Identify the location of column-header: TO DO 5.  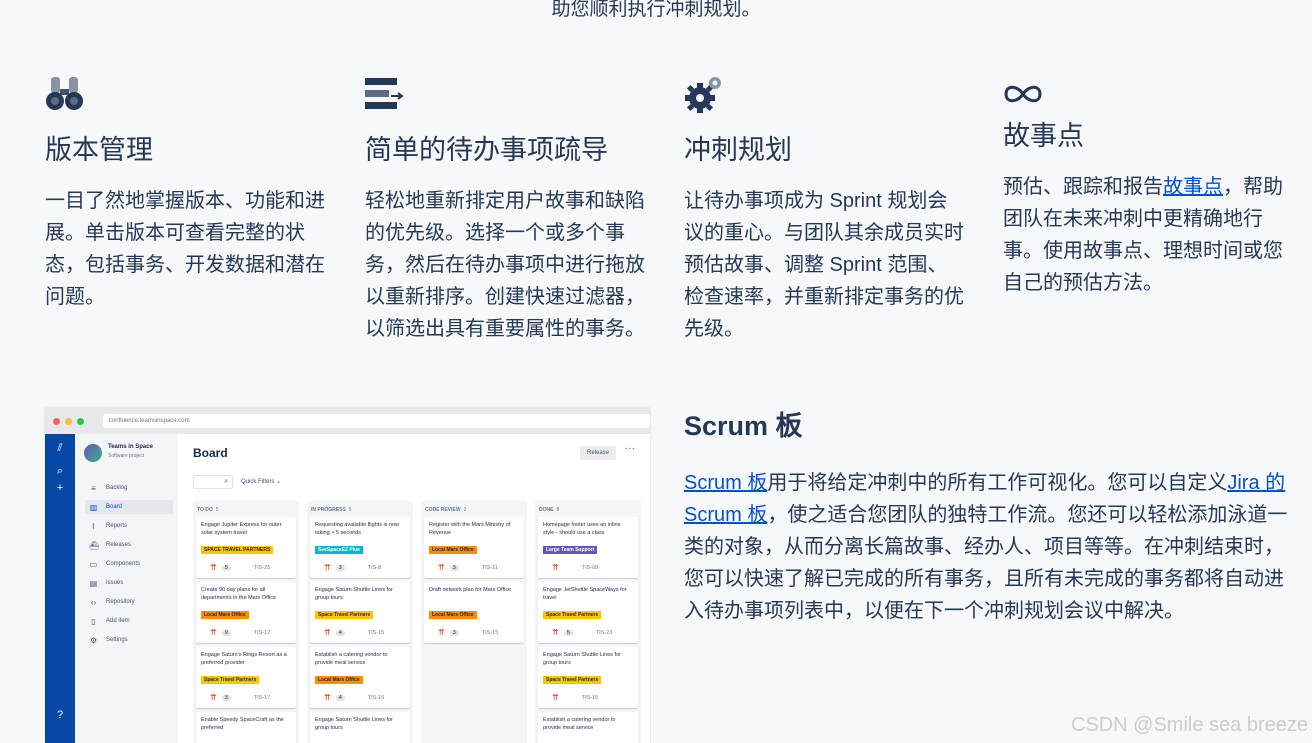
(208, 510).